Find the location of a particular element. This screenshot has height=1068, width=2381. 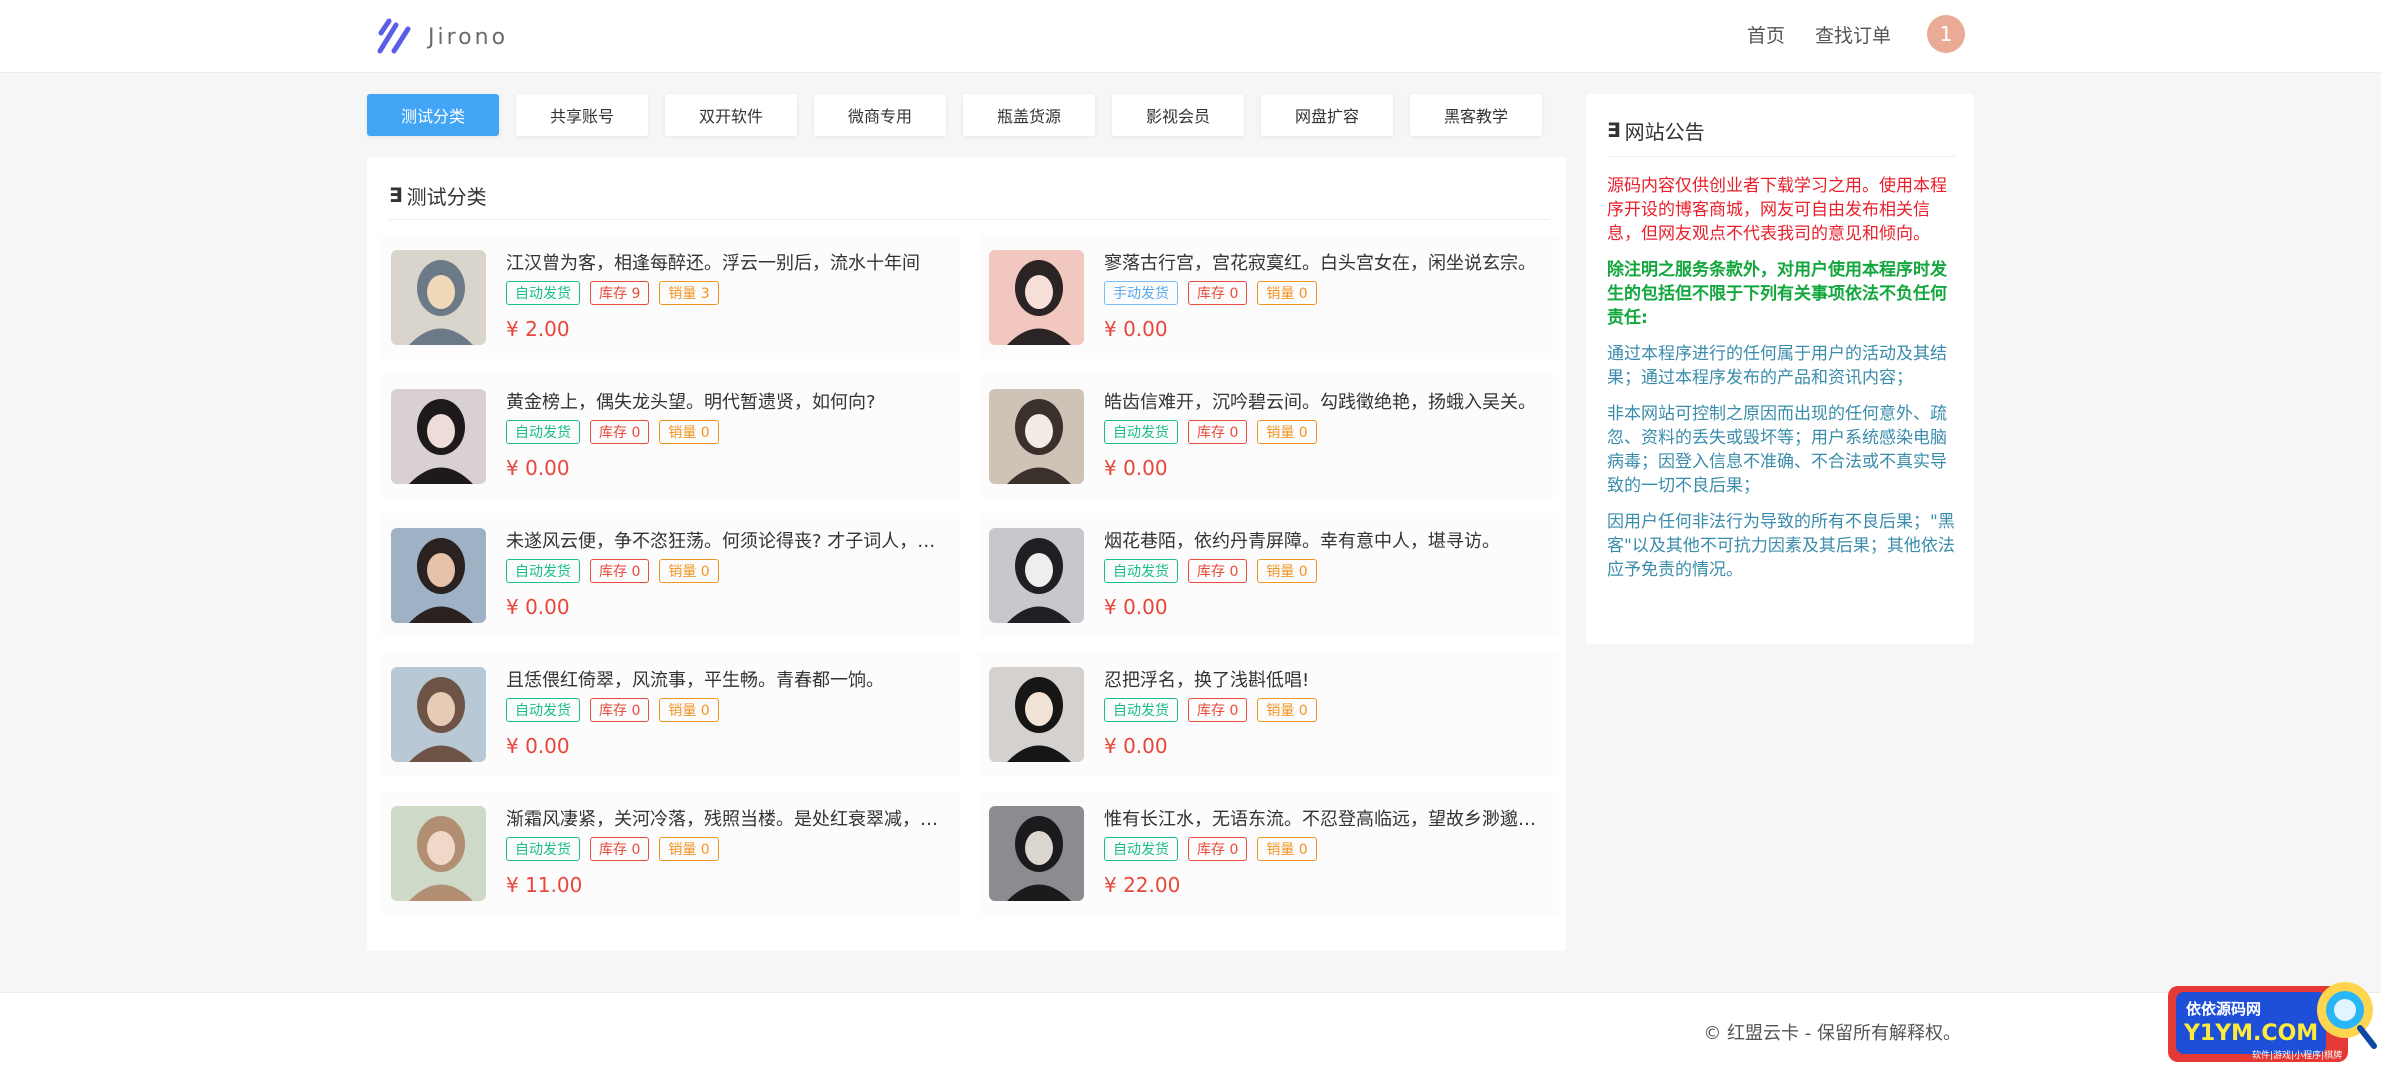

product-tags: 手动发货 库存 0 销量 0 is located at coordinates (1215, 293).